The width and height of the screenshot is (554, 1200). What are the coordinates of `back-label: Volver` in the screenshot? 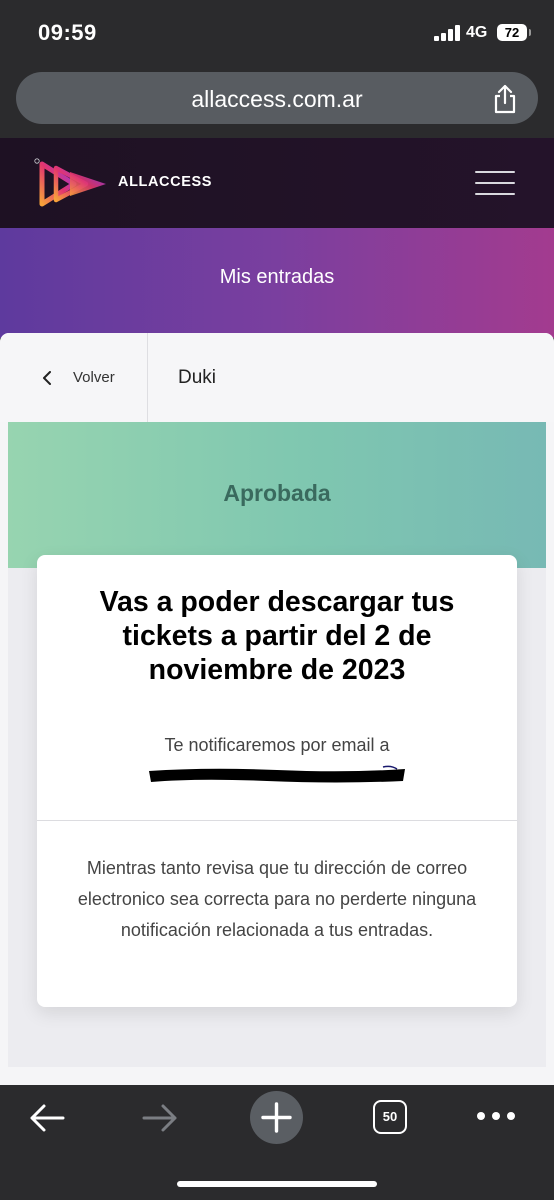 It's located at (94, 377).